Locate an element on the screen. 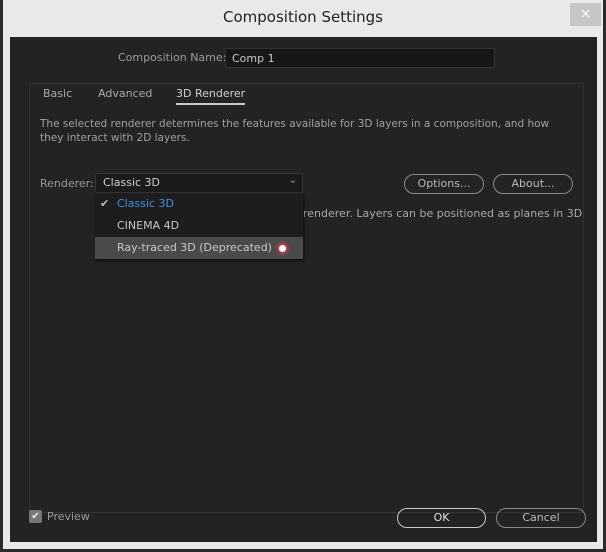 This screenshot has width=606, height=552. menu-item-label: Classic 3D is located at coordinates (146, 203).